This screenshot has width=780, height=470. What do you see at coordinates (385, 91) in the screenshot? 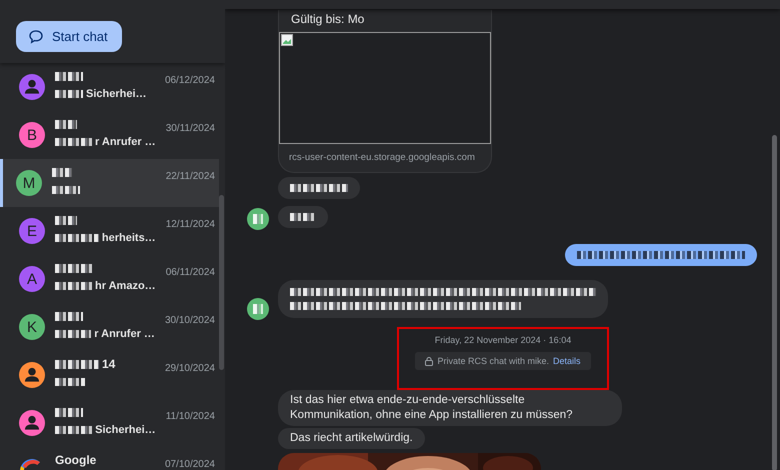
I see `attachment-card: Gültig bis: Mo rcs-user-content-eu.storage.googleapis.com` at bounding box center [385, 91].